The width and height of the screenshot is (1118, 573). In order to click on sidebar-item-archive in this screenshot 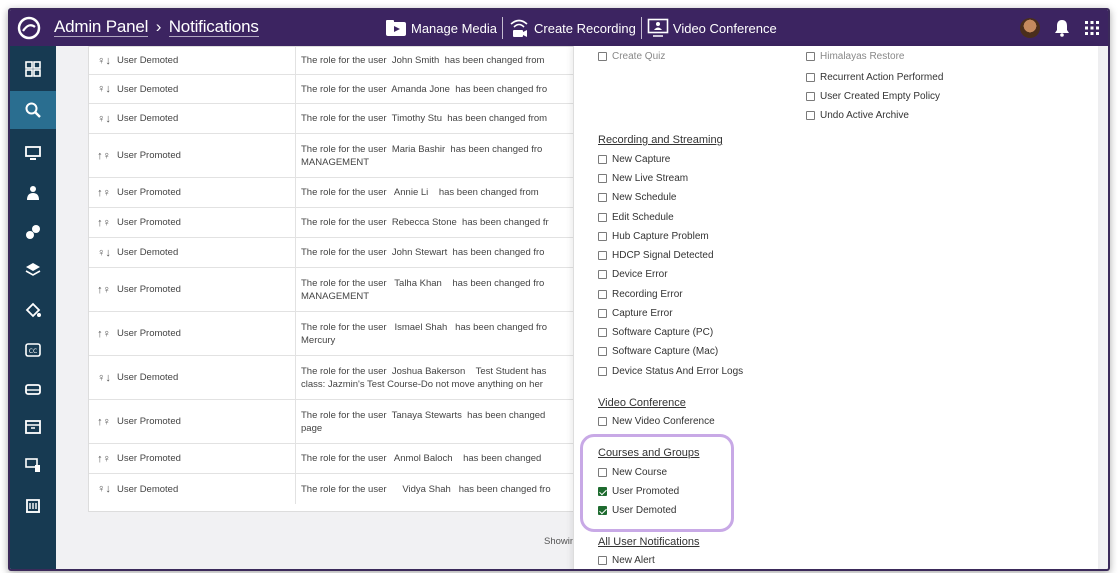, I will do `click(33, 427)`.